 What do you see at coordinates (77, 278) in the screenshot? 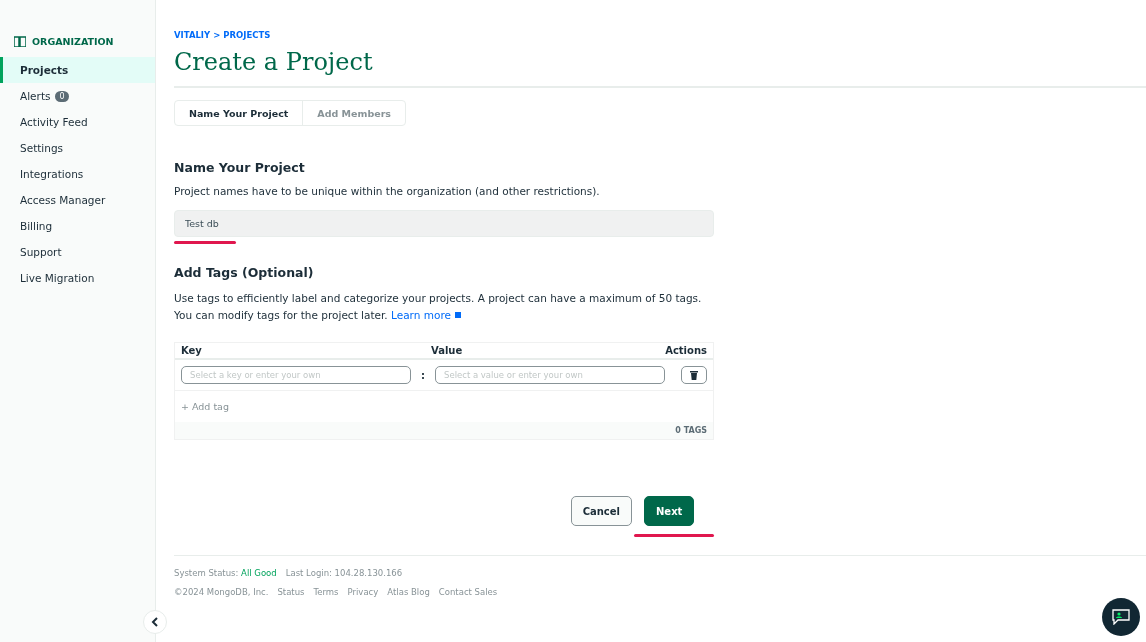
I see `sidebar-item: Live Migration` at bounding box center [77, 278].